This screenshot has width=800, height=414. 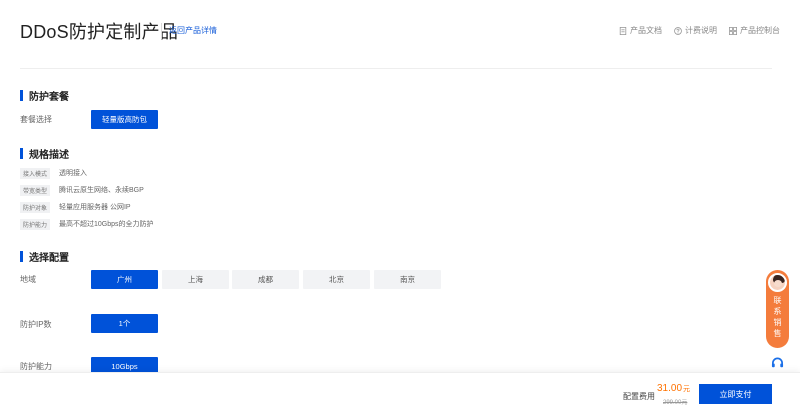 I want to click on question-circle-icon, so click(x=678, y=30).